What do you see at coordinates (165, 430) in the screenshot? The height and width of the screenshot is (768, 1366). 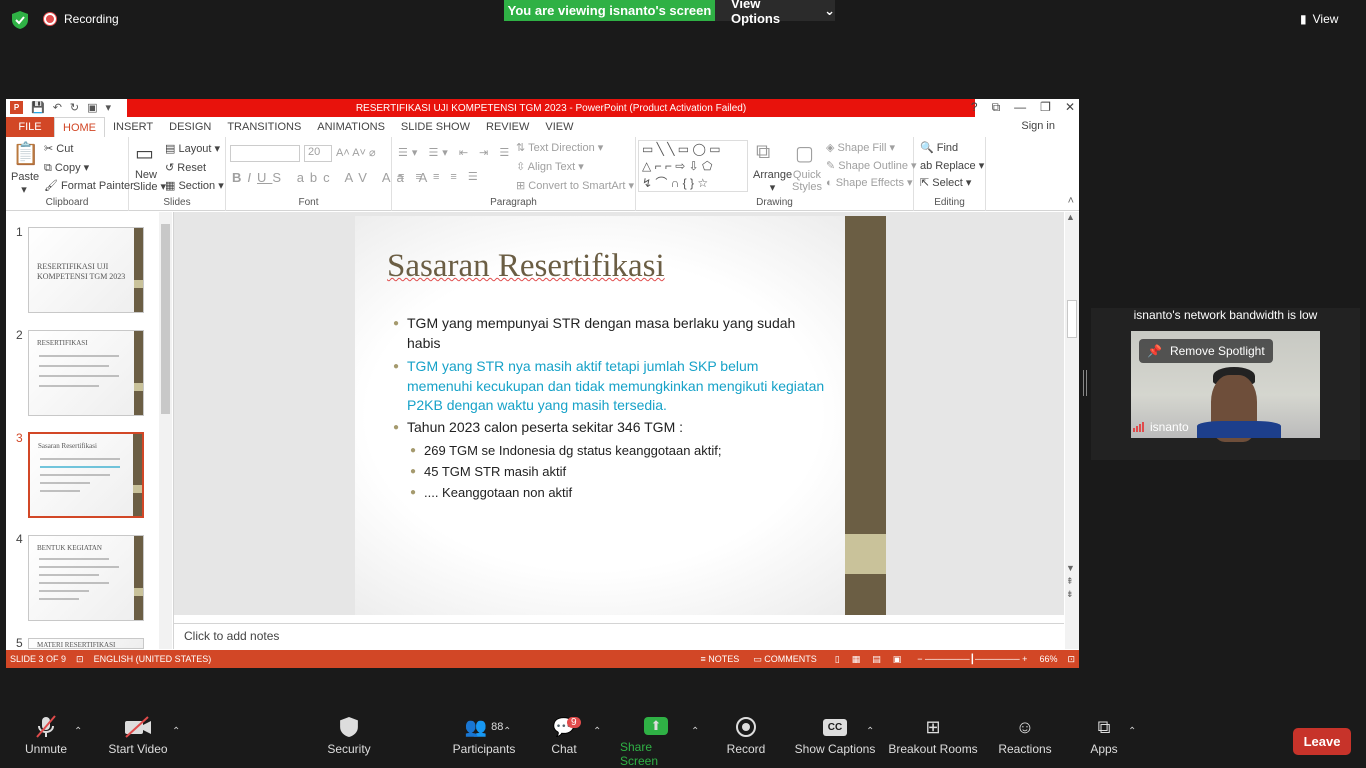 I see `thumbnails-scrollbar` at bounding box center [165, 430].